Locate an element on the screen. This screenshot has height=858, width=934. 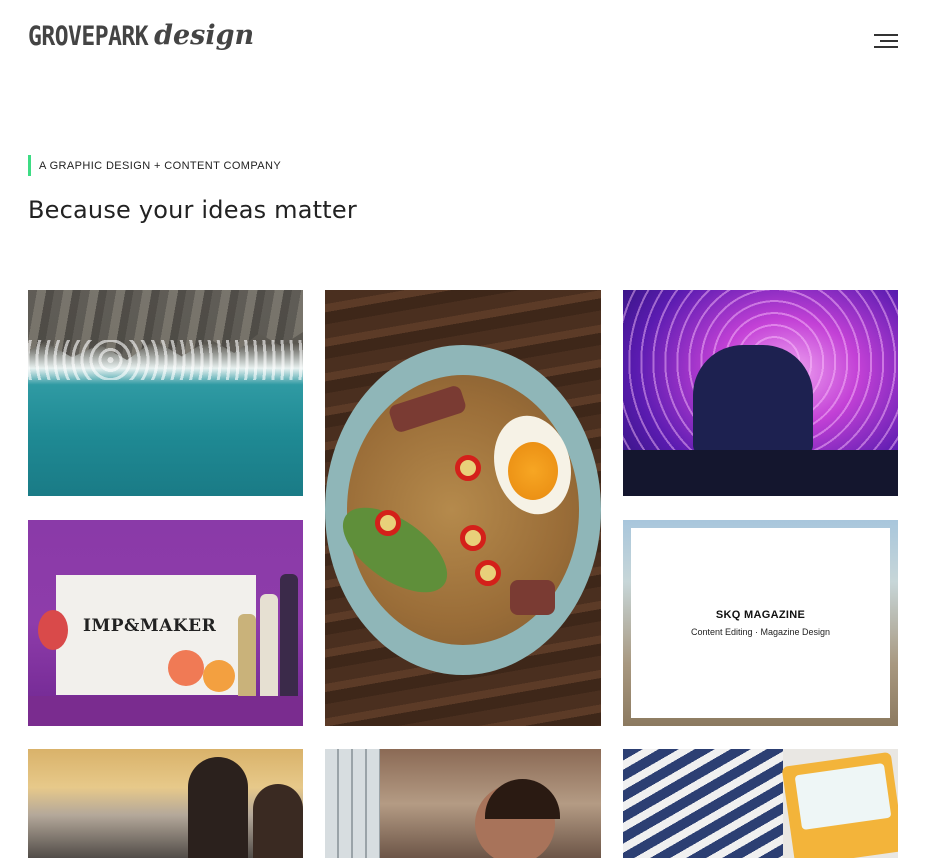
portfolio-tile-dj is located at coordinates (760, 393).